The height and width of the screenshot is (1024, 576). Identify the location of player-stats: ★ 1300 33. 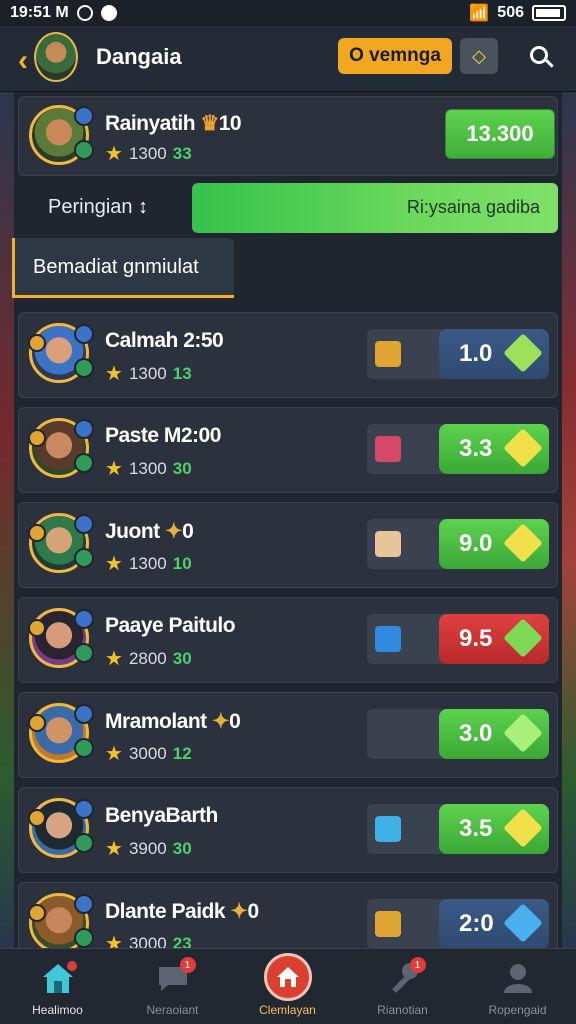
(148, 153).